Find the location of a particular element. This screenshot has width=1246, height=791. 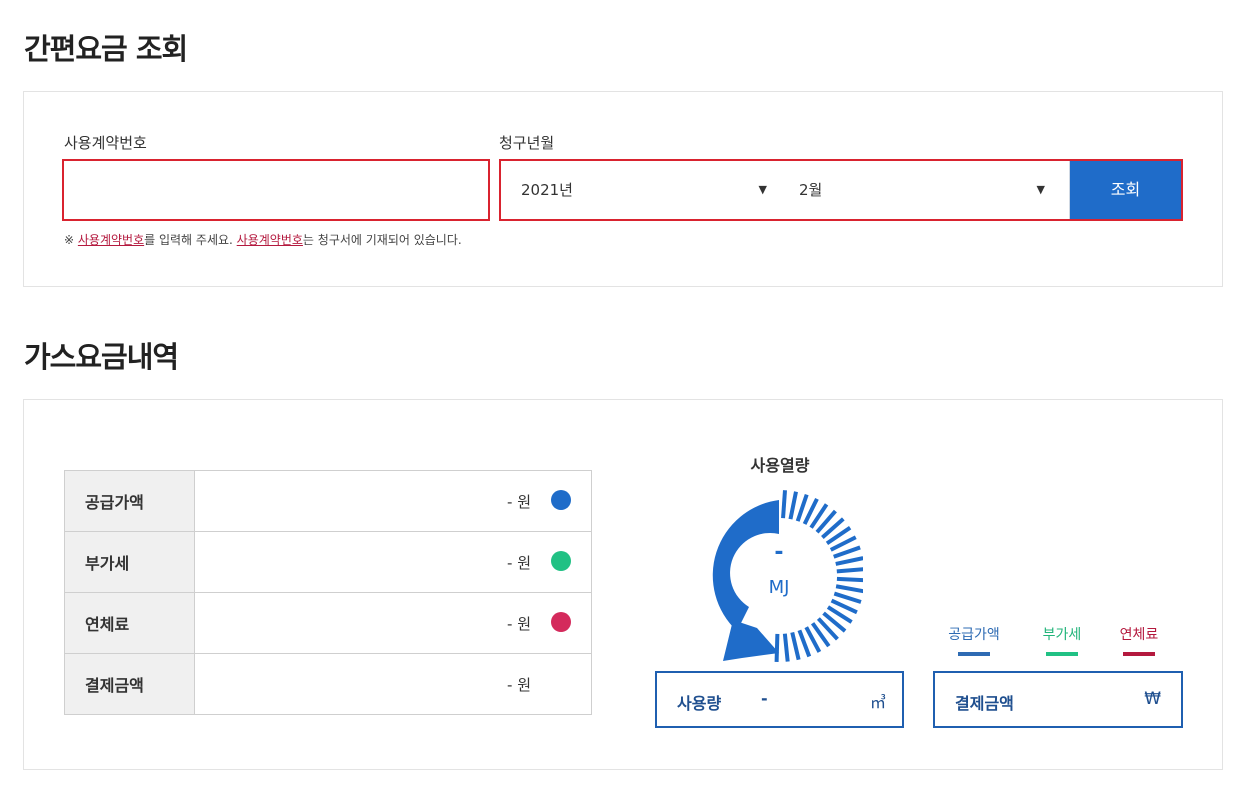

year-select-value: 2021년 is located at coordinates (547, 190).